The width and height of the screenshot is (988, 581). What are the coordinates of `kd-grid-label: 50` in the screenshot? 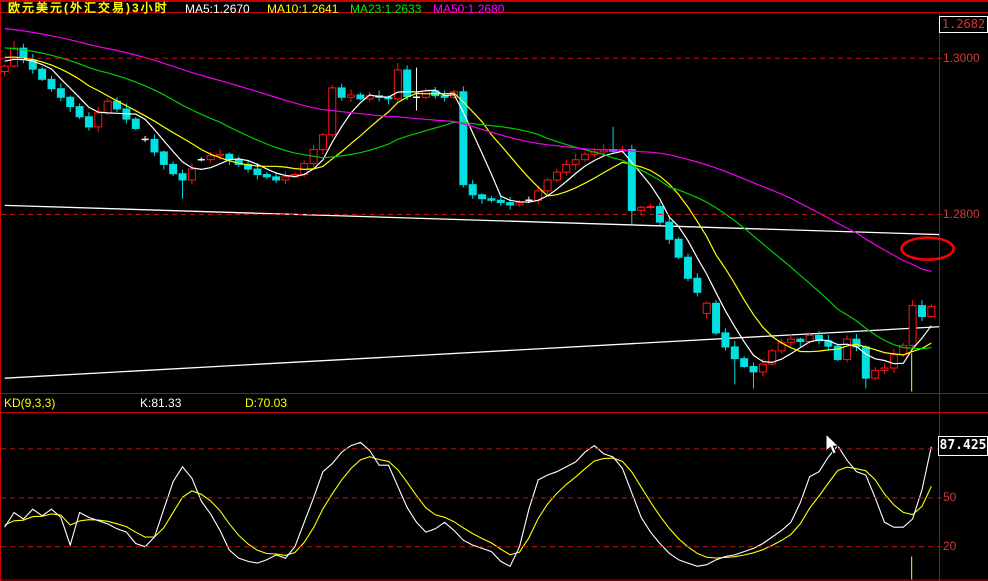 It's located at (950, 497).